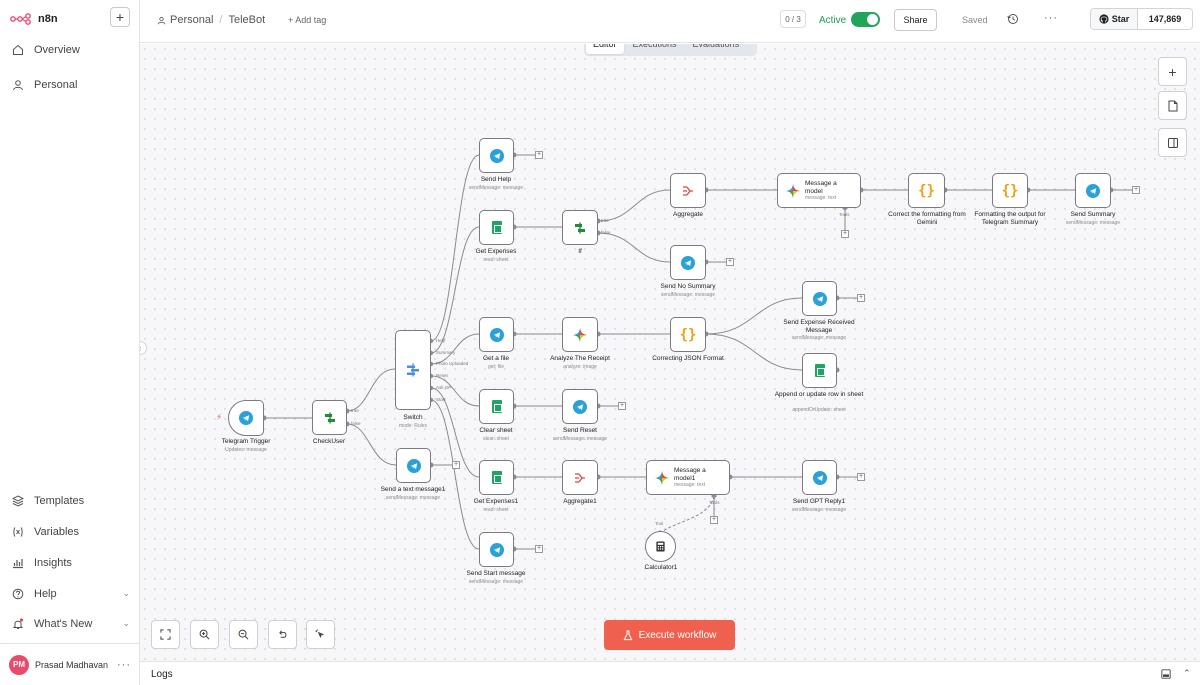 This screenshot has width=1200, height=685. What do you see at coordinates (413, 370) in the screenshot?
I see `node-switch` at bounding box center [413, 370].